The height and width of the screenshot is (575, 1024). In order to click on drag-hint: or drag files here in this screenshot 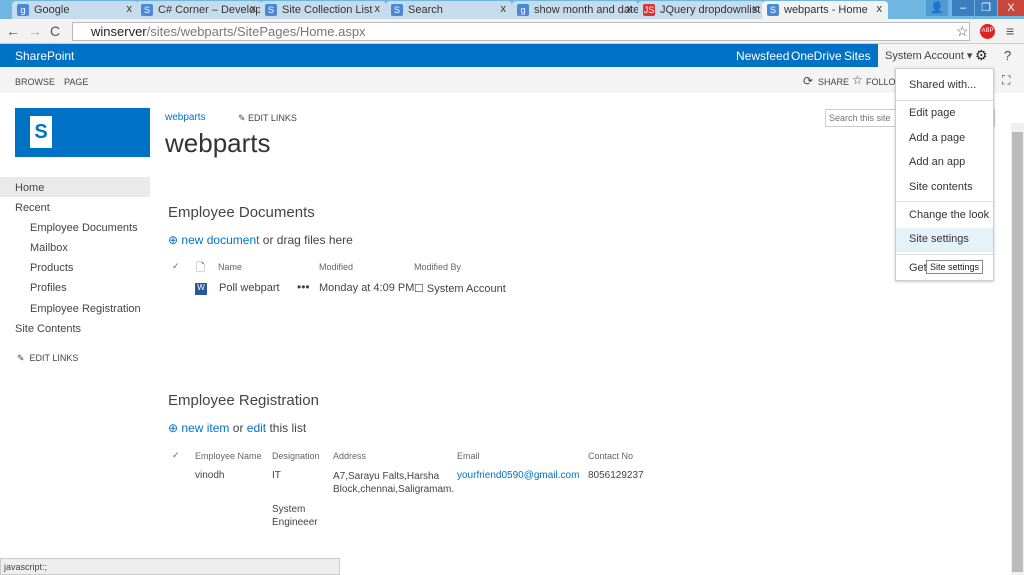, I will do `click(306, 240)`.